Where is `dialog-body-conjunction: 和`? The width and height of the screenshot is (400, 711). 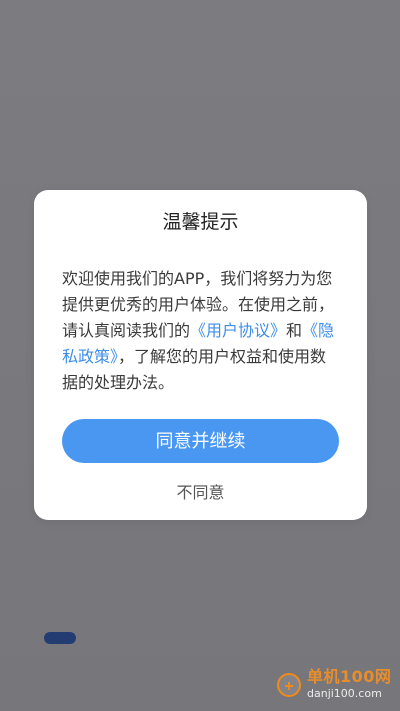
dialog-body-conjunction: 和 is located at coordinates (294, 330).